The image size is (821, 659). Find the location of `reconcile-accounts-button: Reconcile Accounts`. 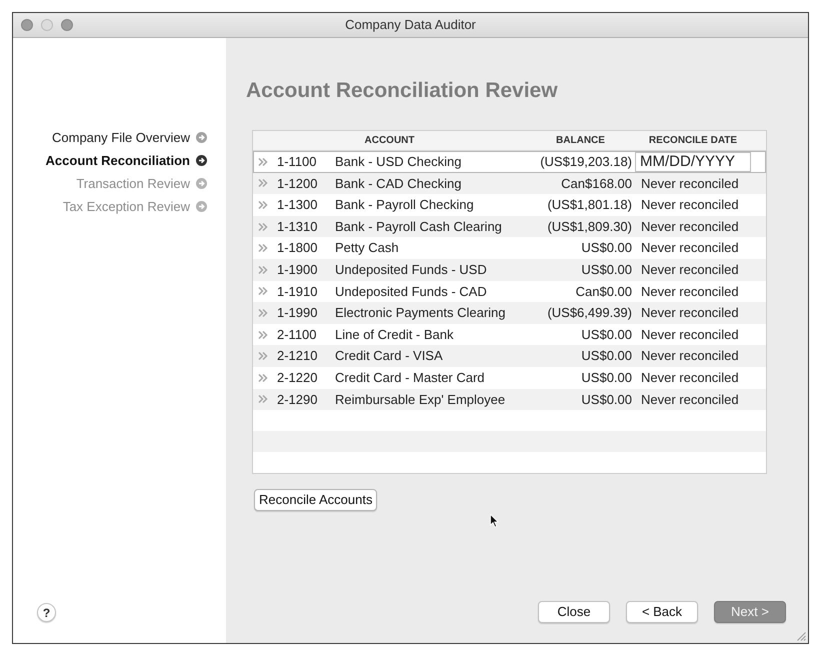

reconcile-accounts-button: Reconcile Accounts is located at coordinates (316, 499).